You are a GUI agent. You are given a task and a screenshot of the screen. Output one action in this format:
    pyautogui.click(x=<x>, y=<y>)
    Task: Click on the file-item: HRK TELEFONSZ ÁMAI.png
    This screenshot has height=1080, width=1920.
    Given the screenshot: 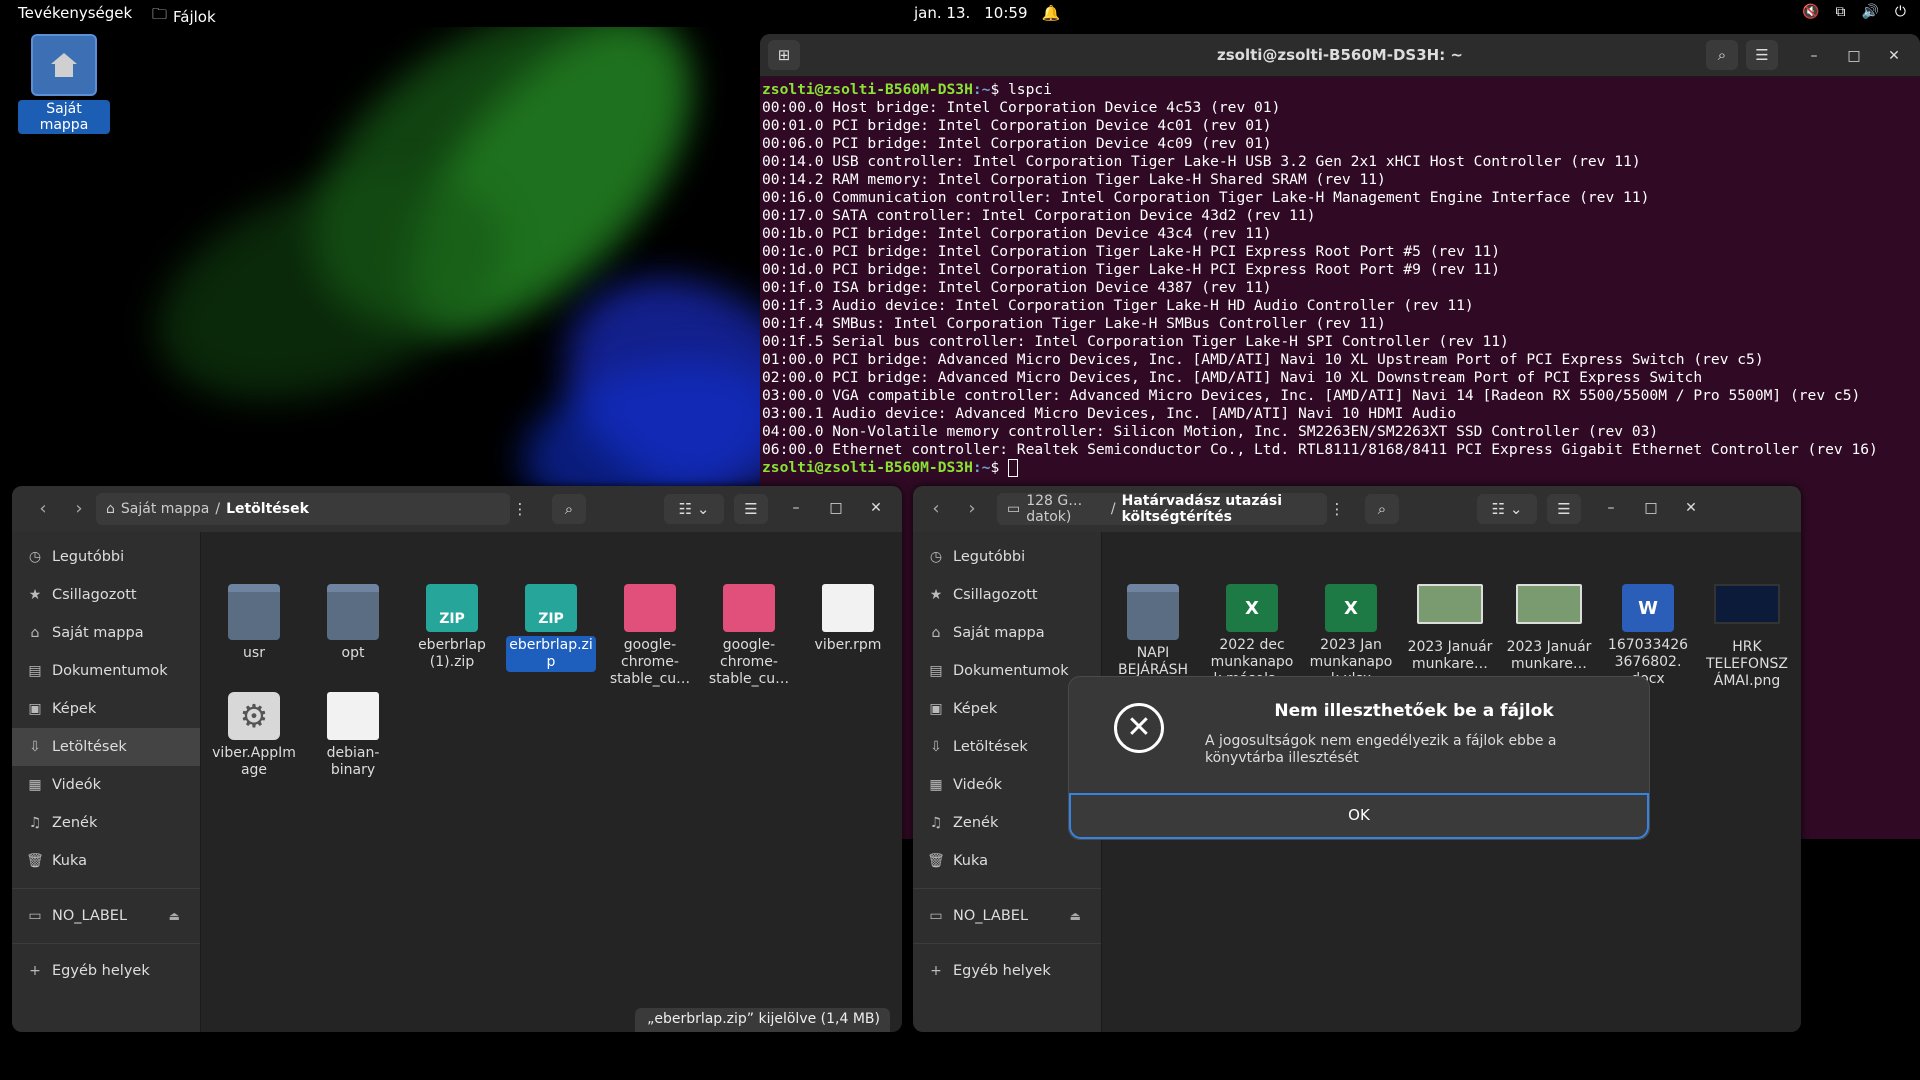 What is the action you would take?
    pyautogui.click(x=1747, y=637)
    